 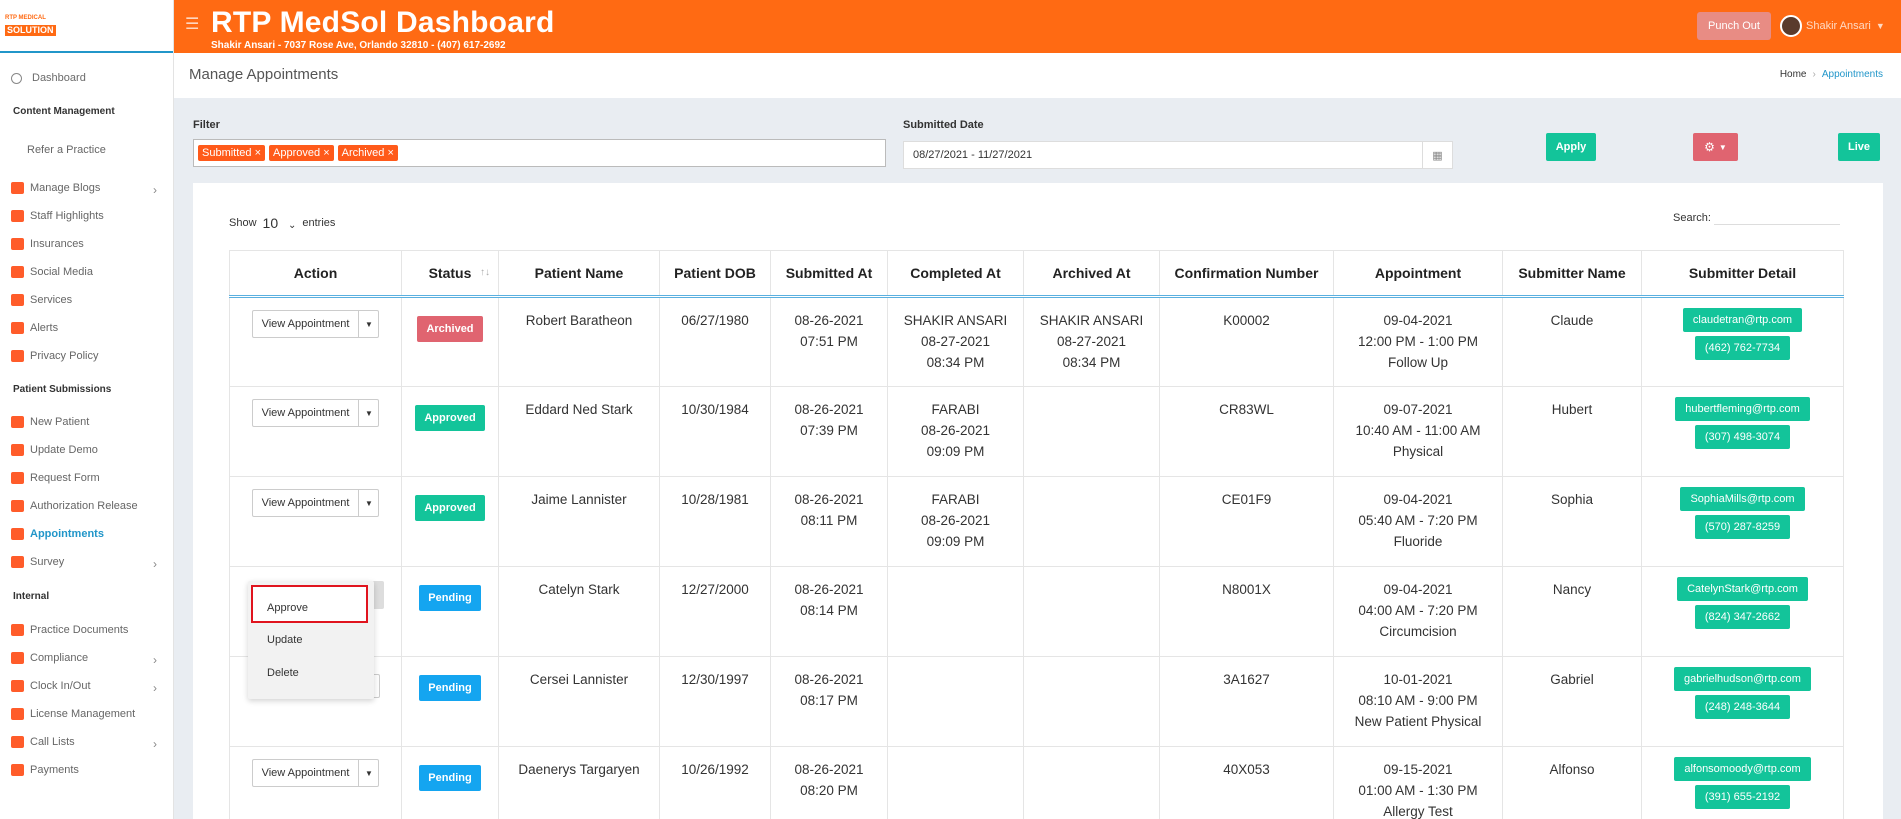 What do you see at coordinates (86, 300) in the screenshot?
I see `sidebar-item-services: Services` at bounding box center [86, 300].